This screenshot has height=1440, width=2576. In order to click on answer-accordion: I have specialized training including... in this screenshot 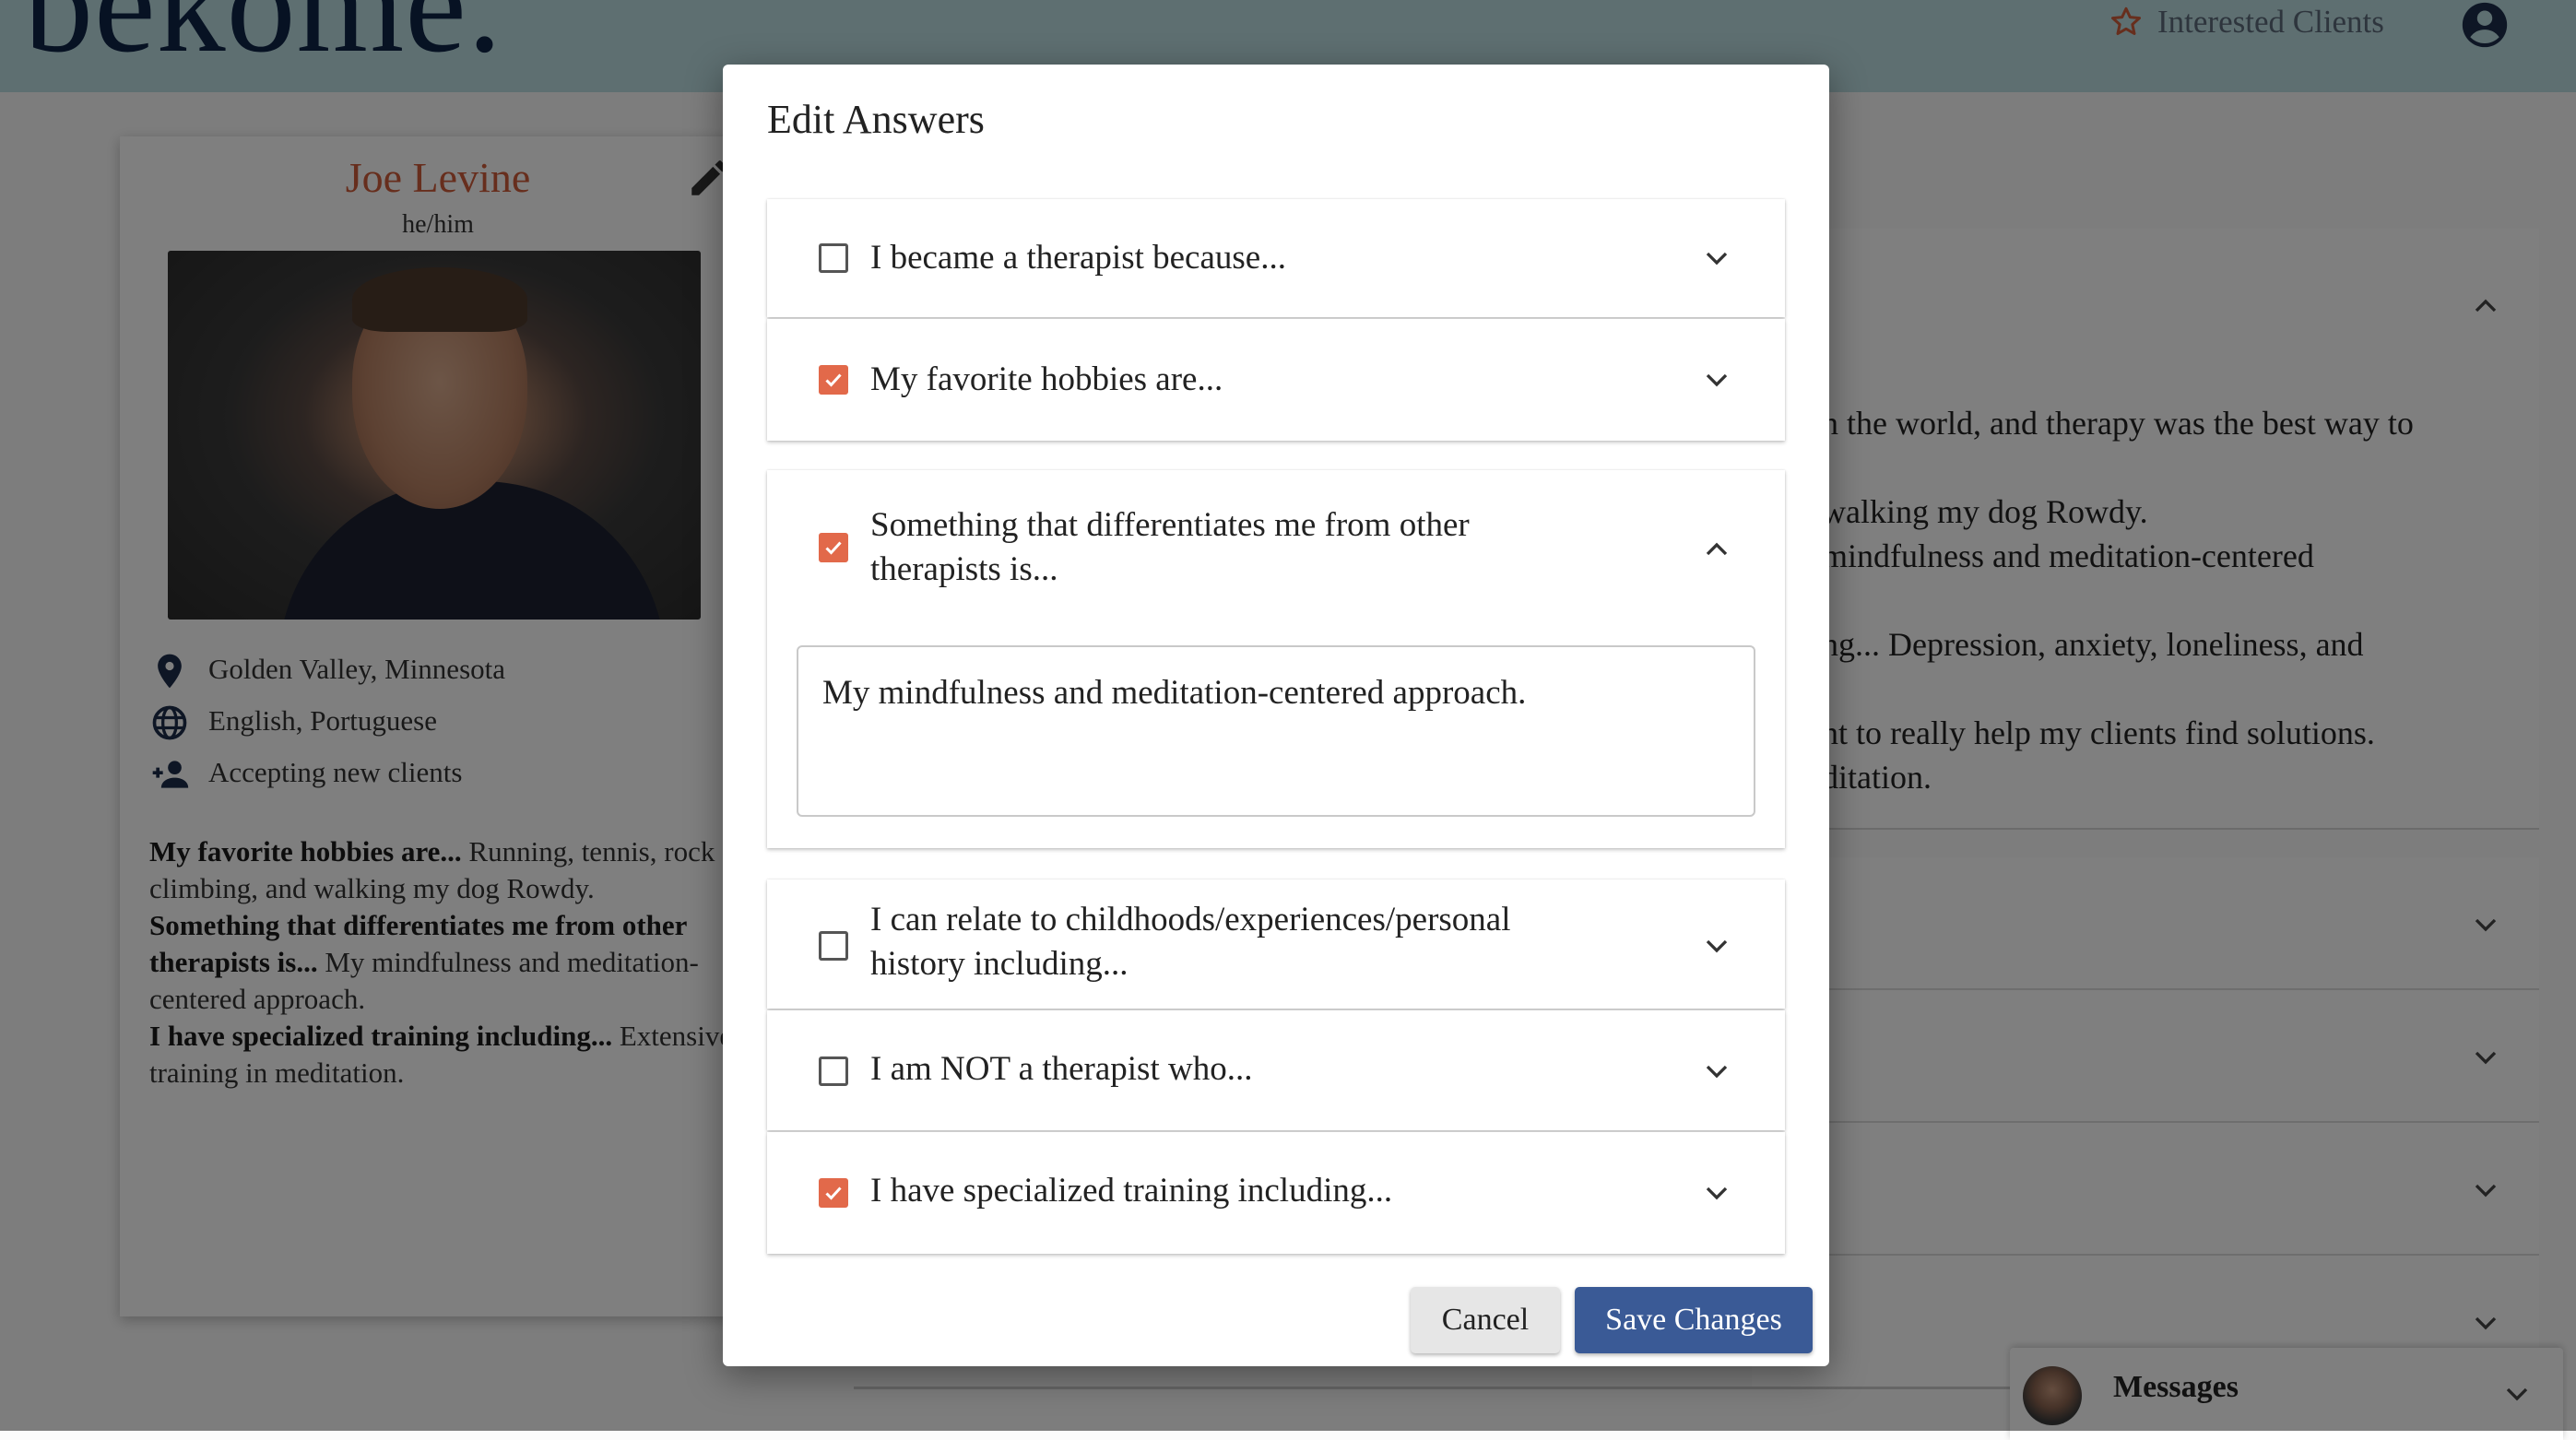, I will do `click(1276, 1193)`.